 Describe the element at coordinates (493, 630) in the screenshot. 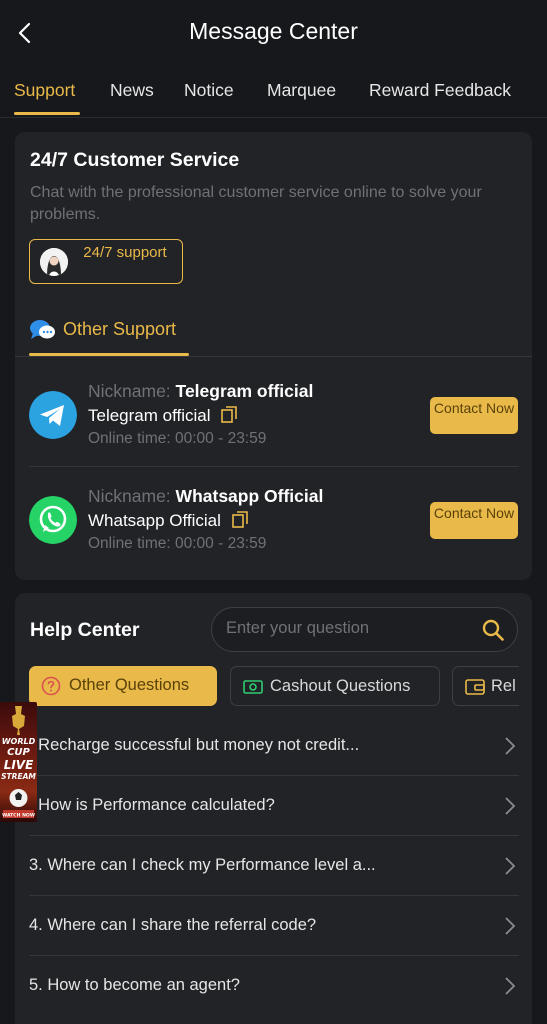

I see `search-icon` at that location.